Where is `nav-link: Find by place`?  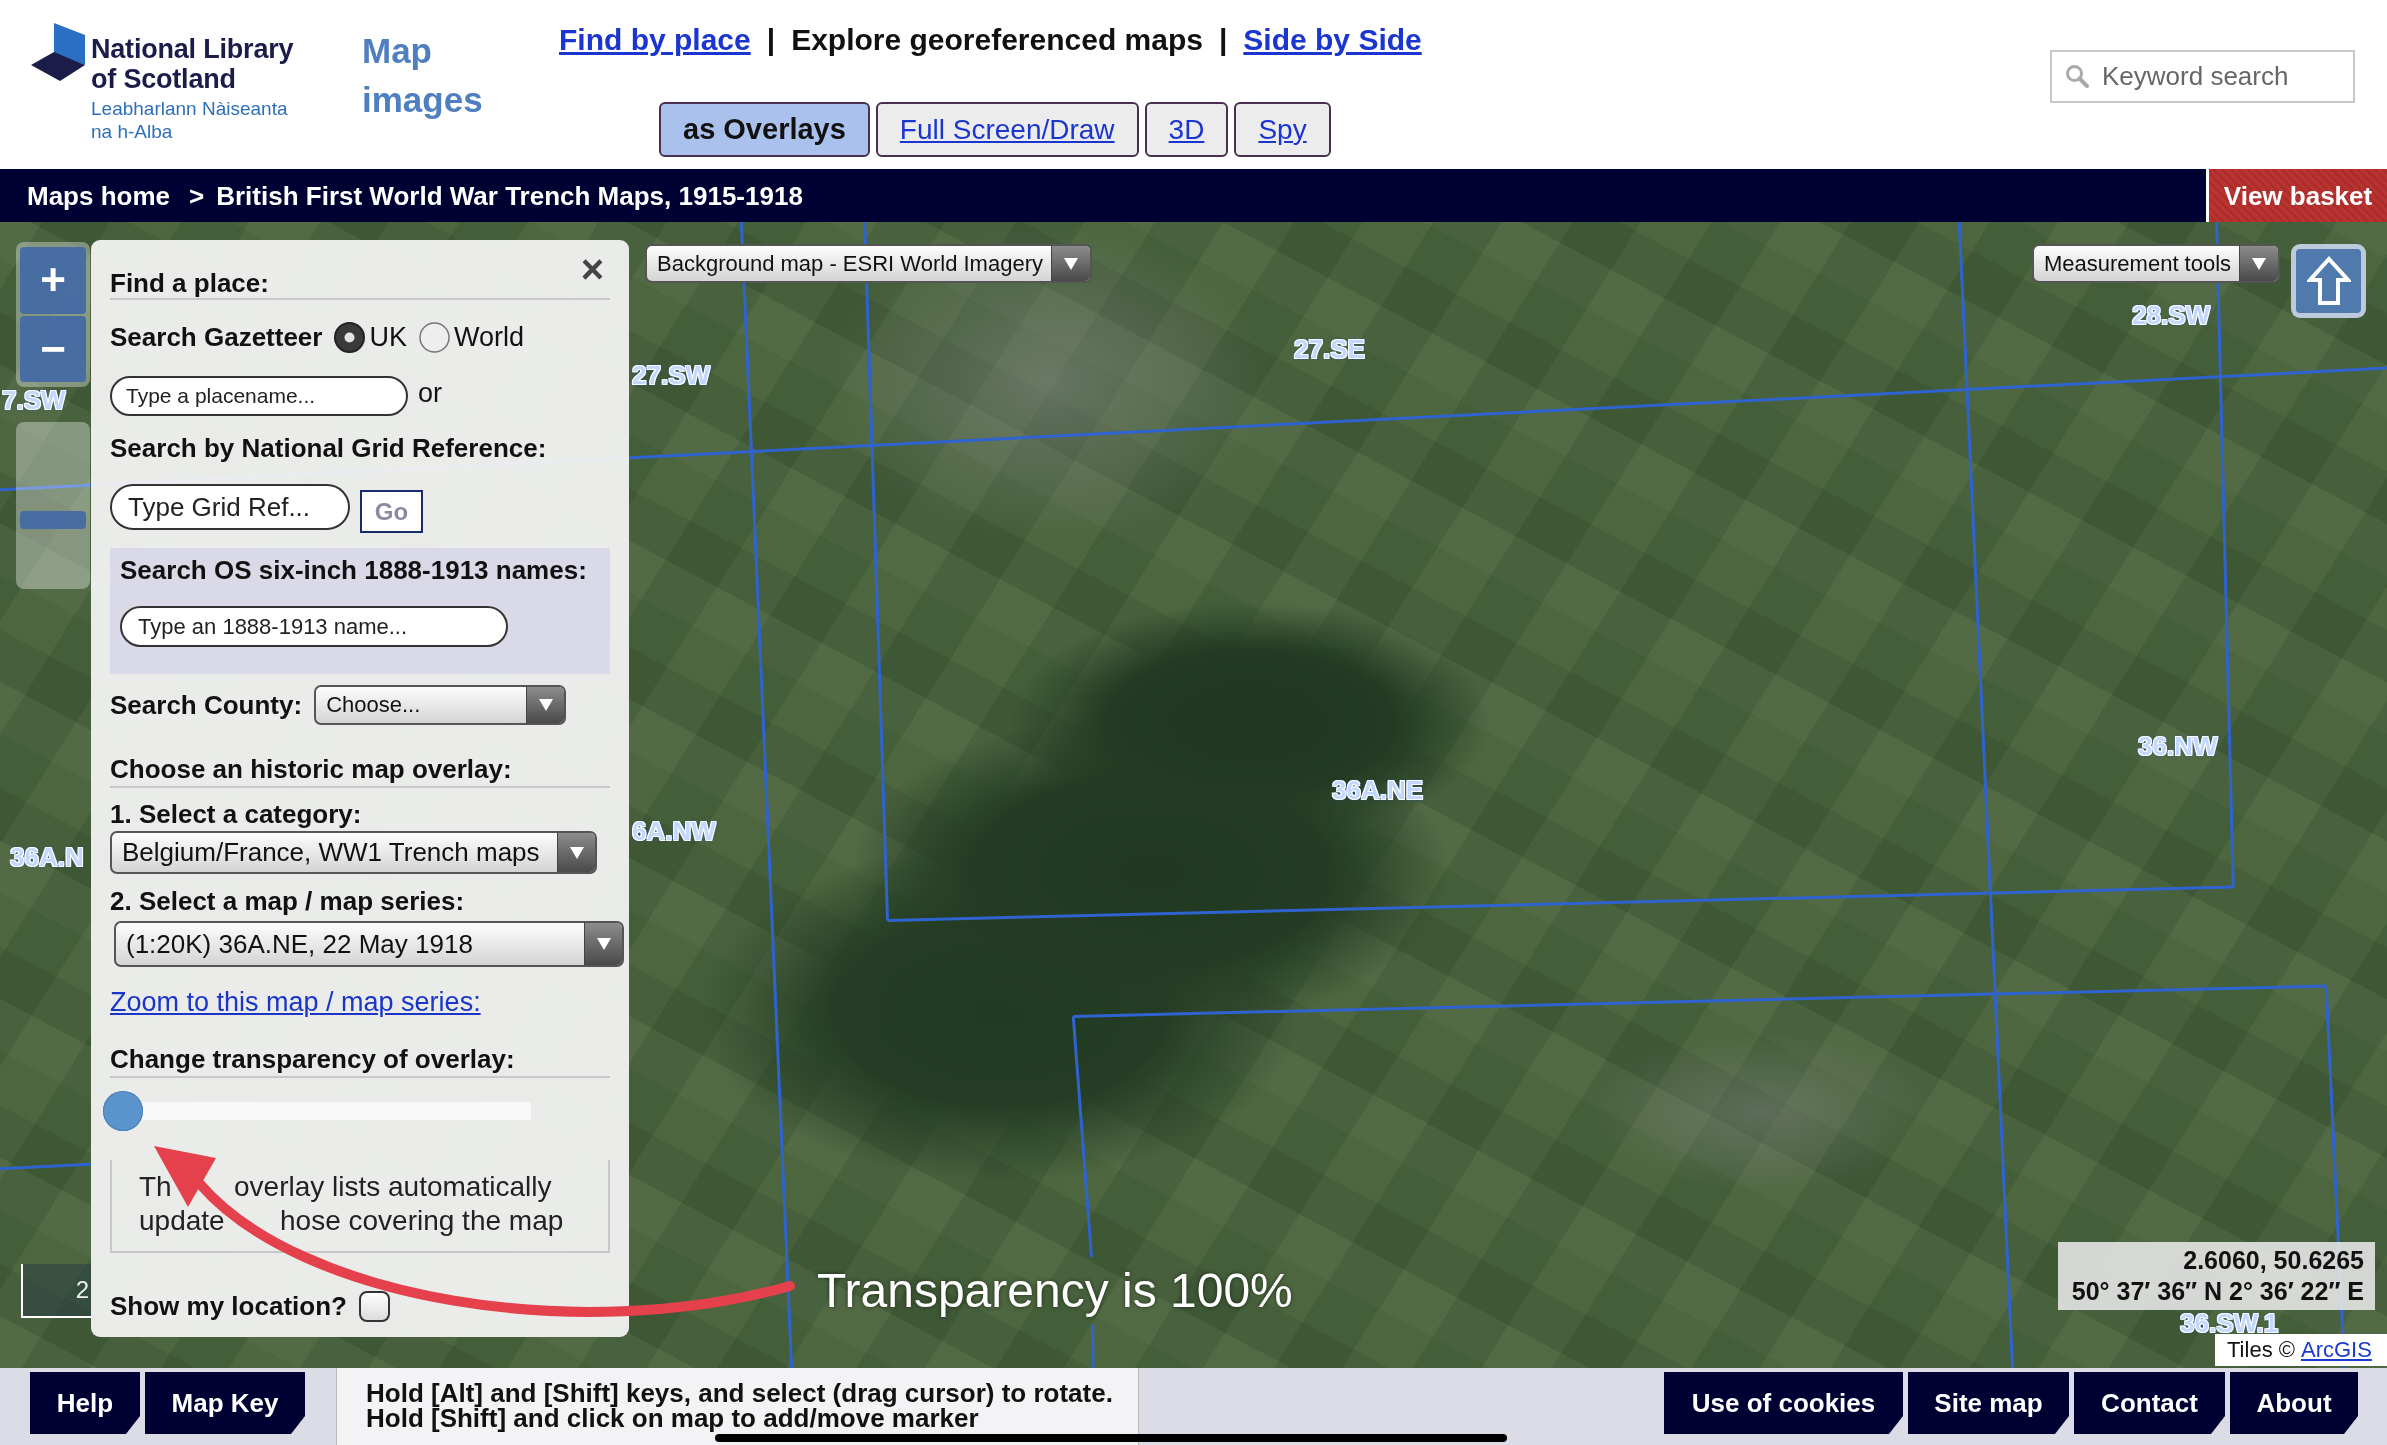
nav-link: Find by place is located at coordinates (655, 40).